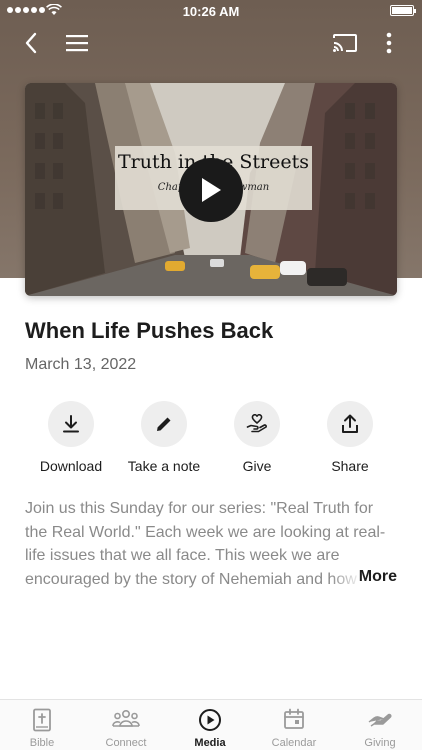 The width and height of the screenshot is (422, 750). I want to click on download-button-circle, so click(71, 424).